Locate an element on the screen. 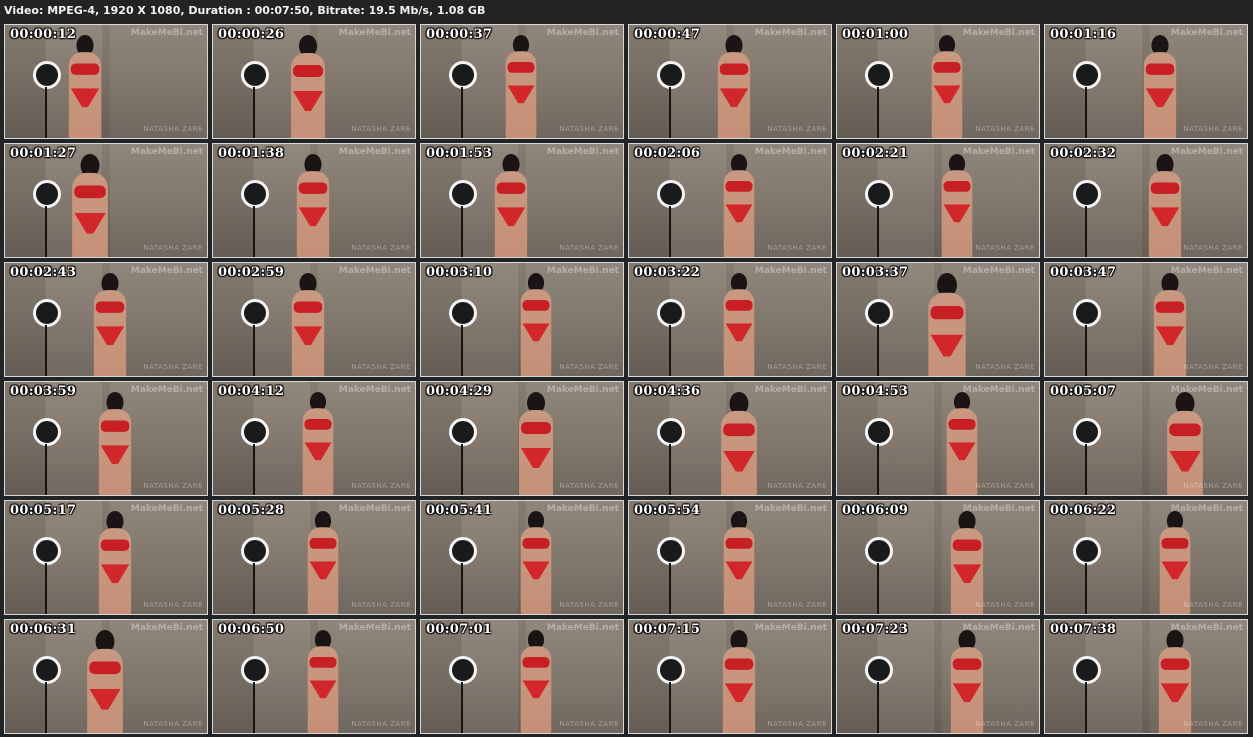 The width and height of the screenshot is (1253, 737). thumbnail-tile: 00:04:12 MakeMeBi.net NATASHA ZARE is located at coordinates (314, 438).